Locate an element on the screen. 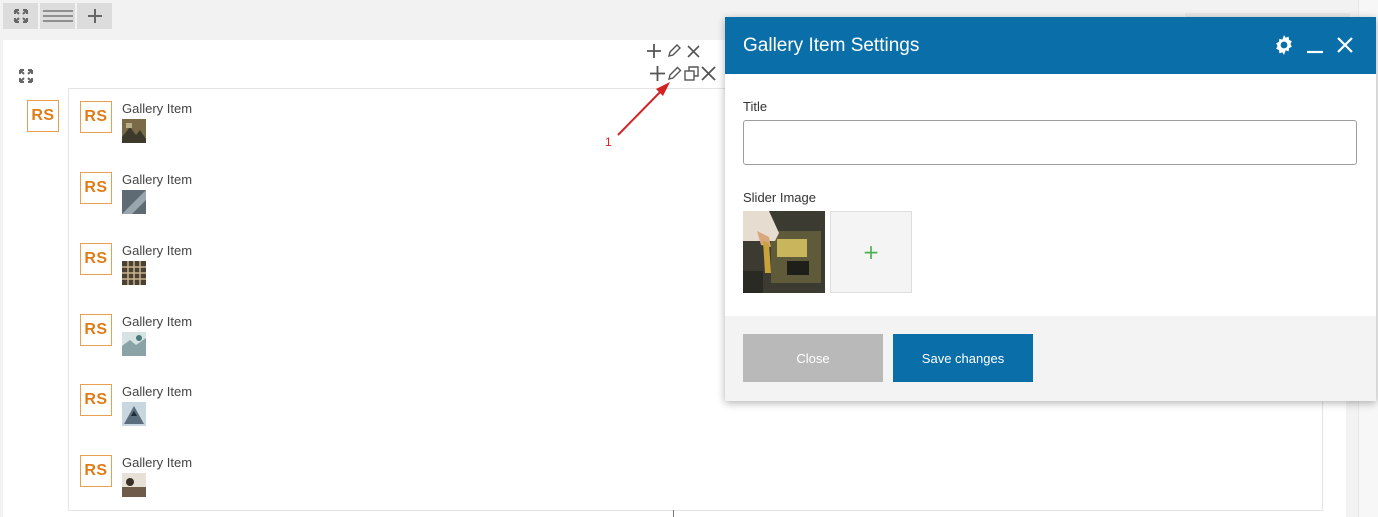  expand-button is located at coordinates (20, 16).